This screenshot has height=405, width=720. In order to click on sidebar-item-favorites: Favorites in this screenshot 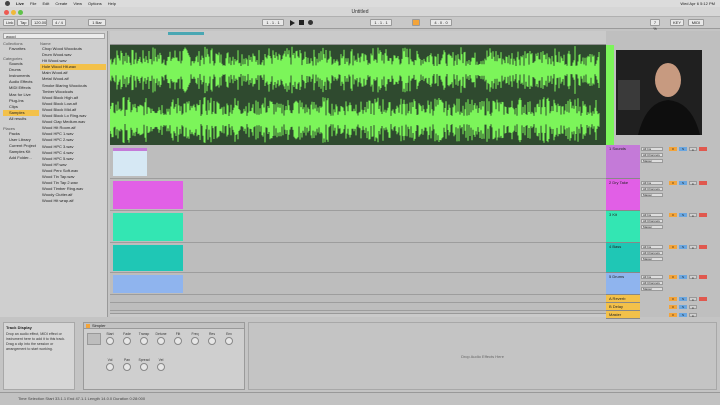, I will do `click(21, 49)`.